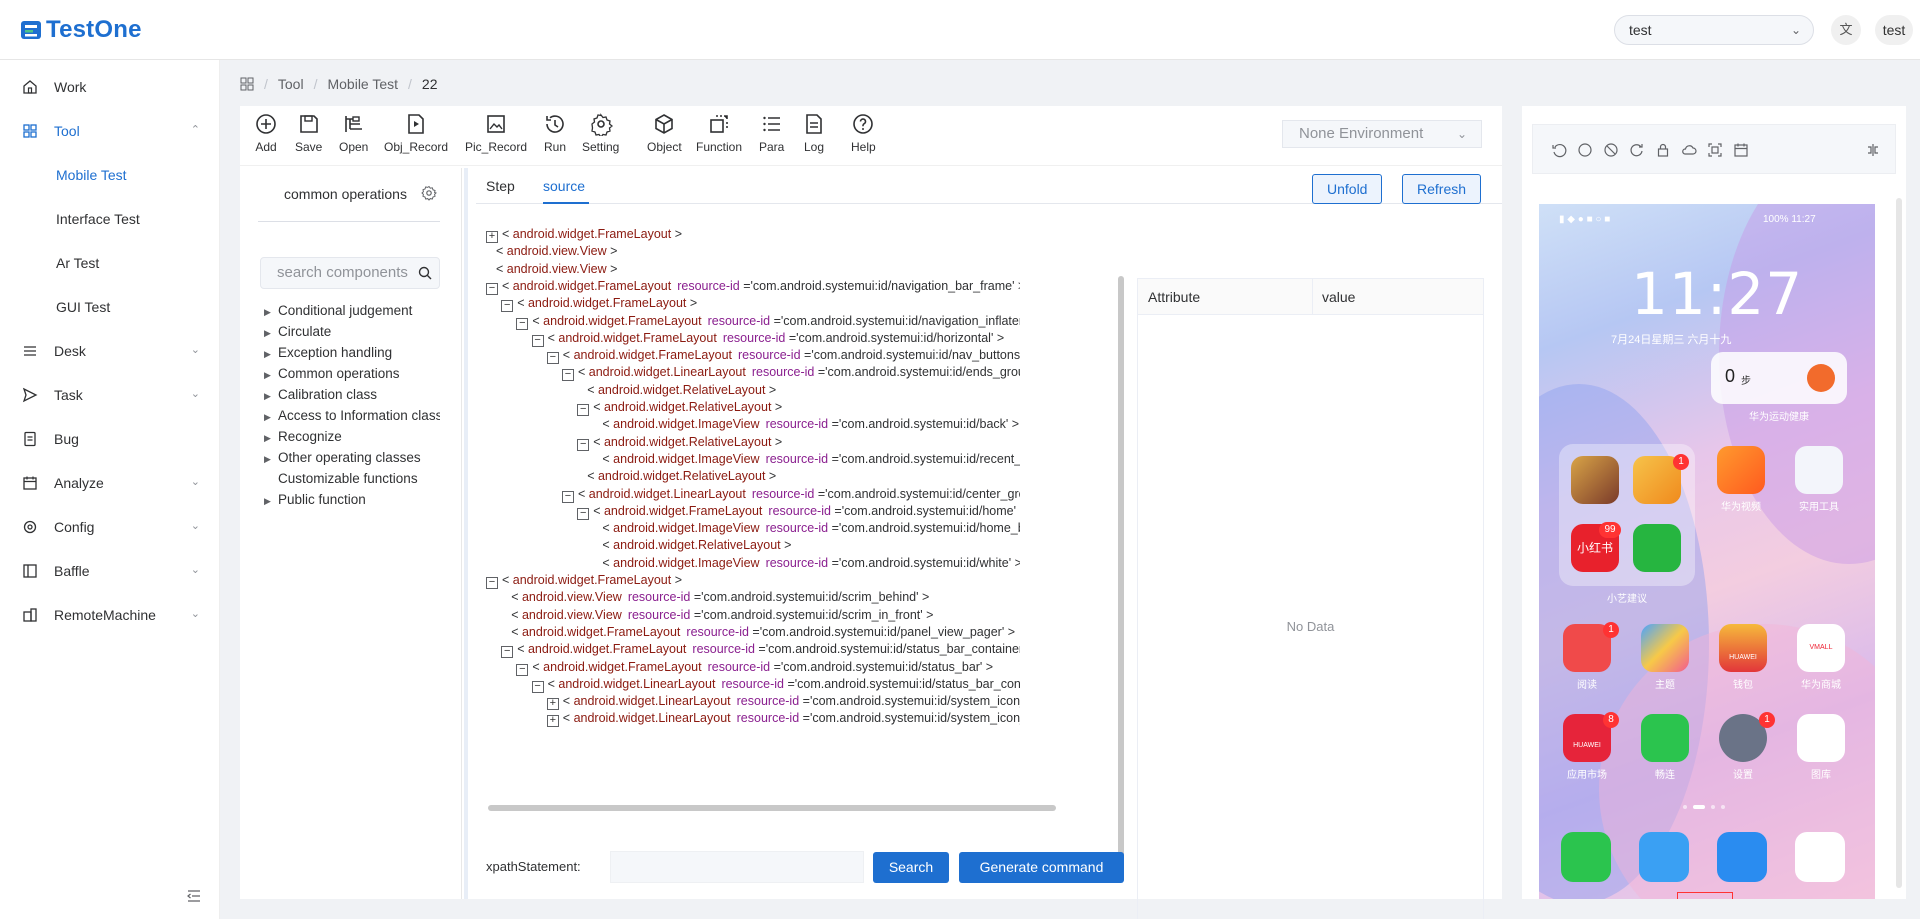 The height and width of the screenshot is (919, 1920). I want to click on app-name: TestOne, so click(94, 29).